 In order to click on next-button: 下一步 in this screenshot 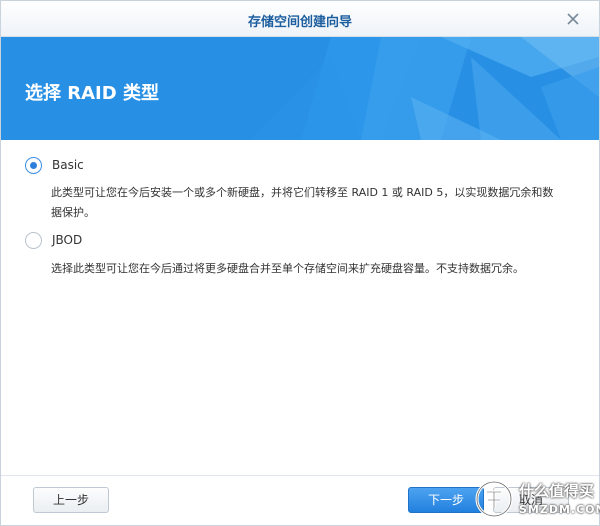, I will do `click(446, 500)`.